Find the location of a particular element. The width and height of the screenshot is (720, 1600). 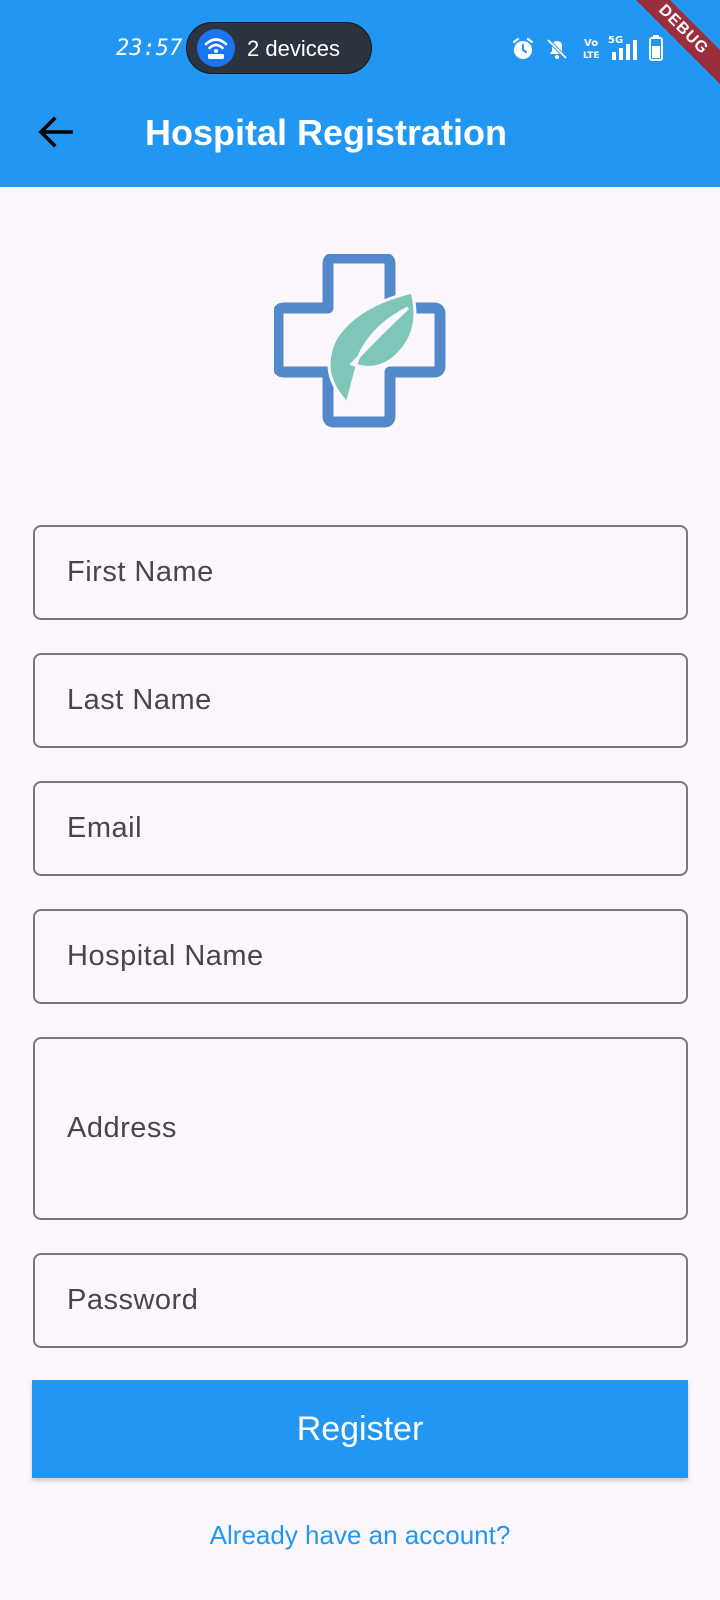

last-name-label: Last Name is located at coordinates (139, 700).